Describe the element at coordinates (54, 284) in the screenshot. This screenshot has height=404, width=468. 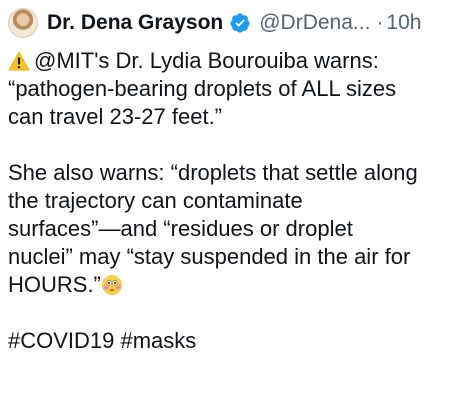
I see `tweet-text-fragment: HOURS.”` at that location.